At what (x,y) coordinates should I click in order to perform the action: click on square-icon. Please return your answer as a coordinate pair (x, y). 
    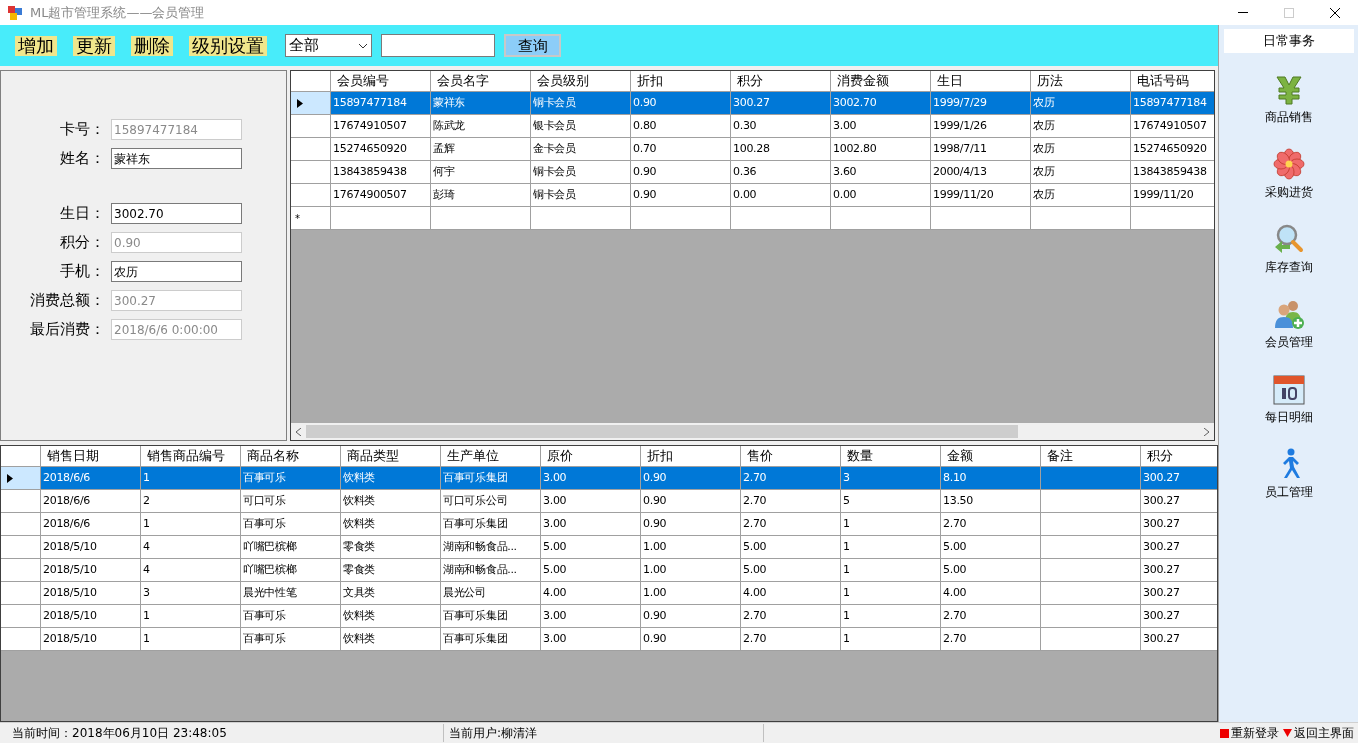
    Looking at the image, I should click on (1224, 733).